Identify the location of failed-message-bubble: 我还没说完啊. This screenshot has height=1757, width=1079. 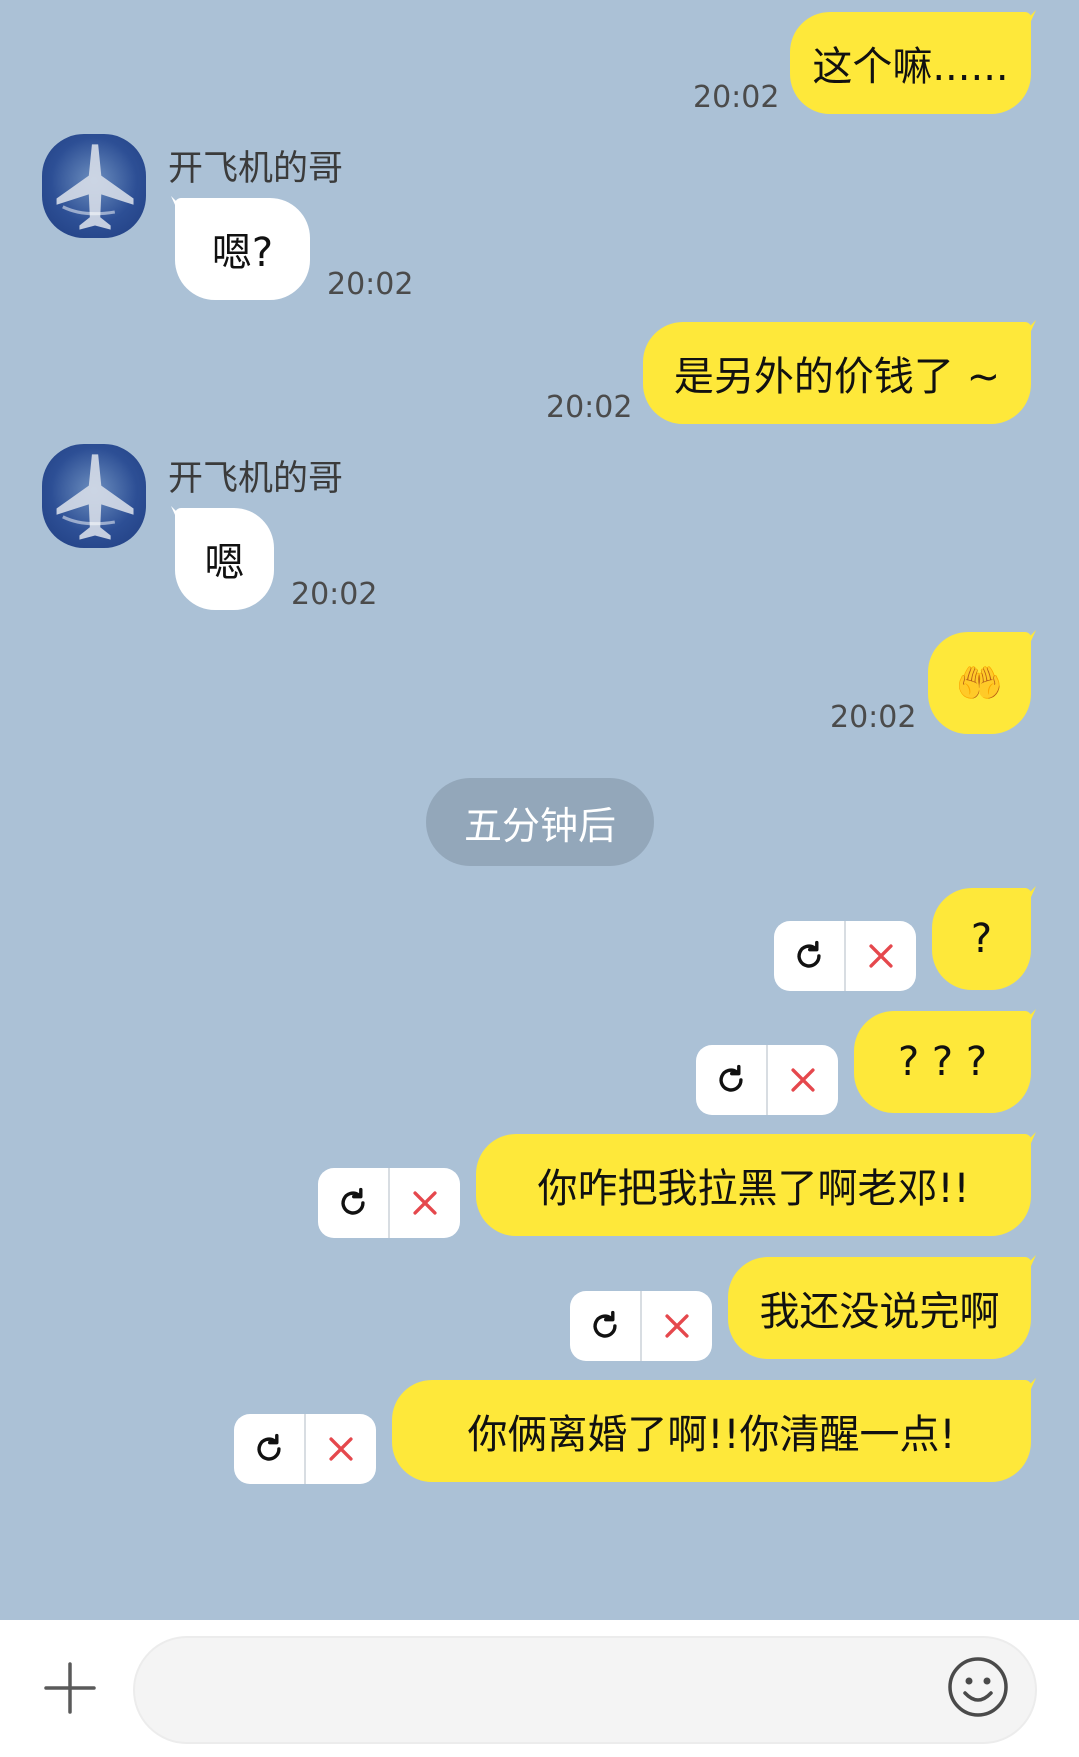
(879, 1308).